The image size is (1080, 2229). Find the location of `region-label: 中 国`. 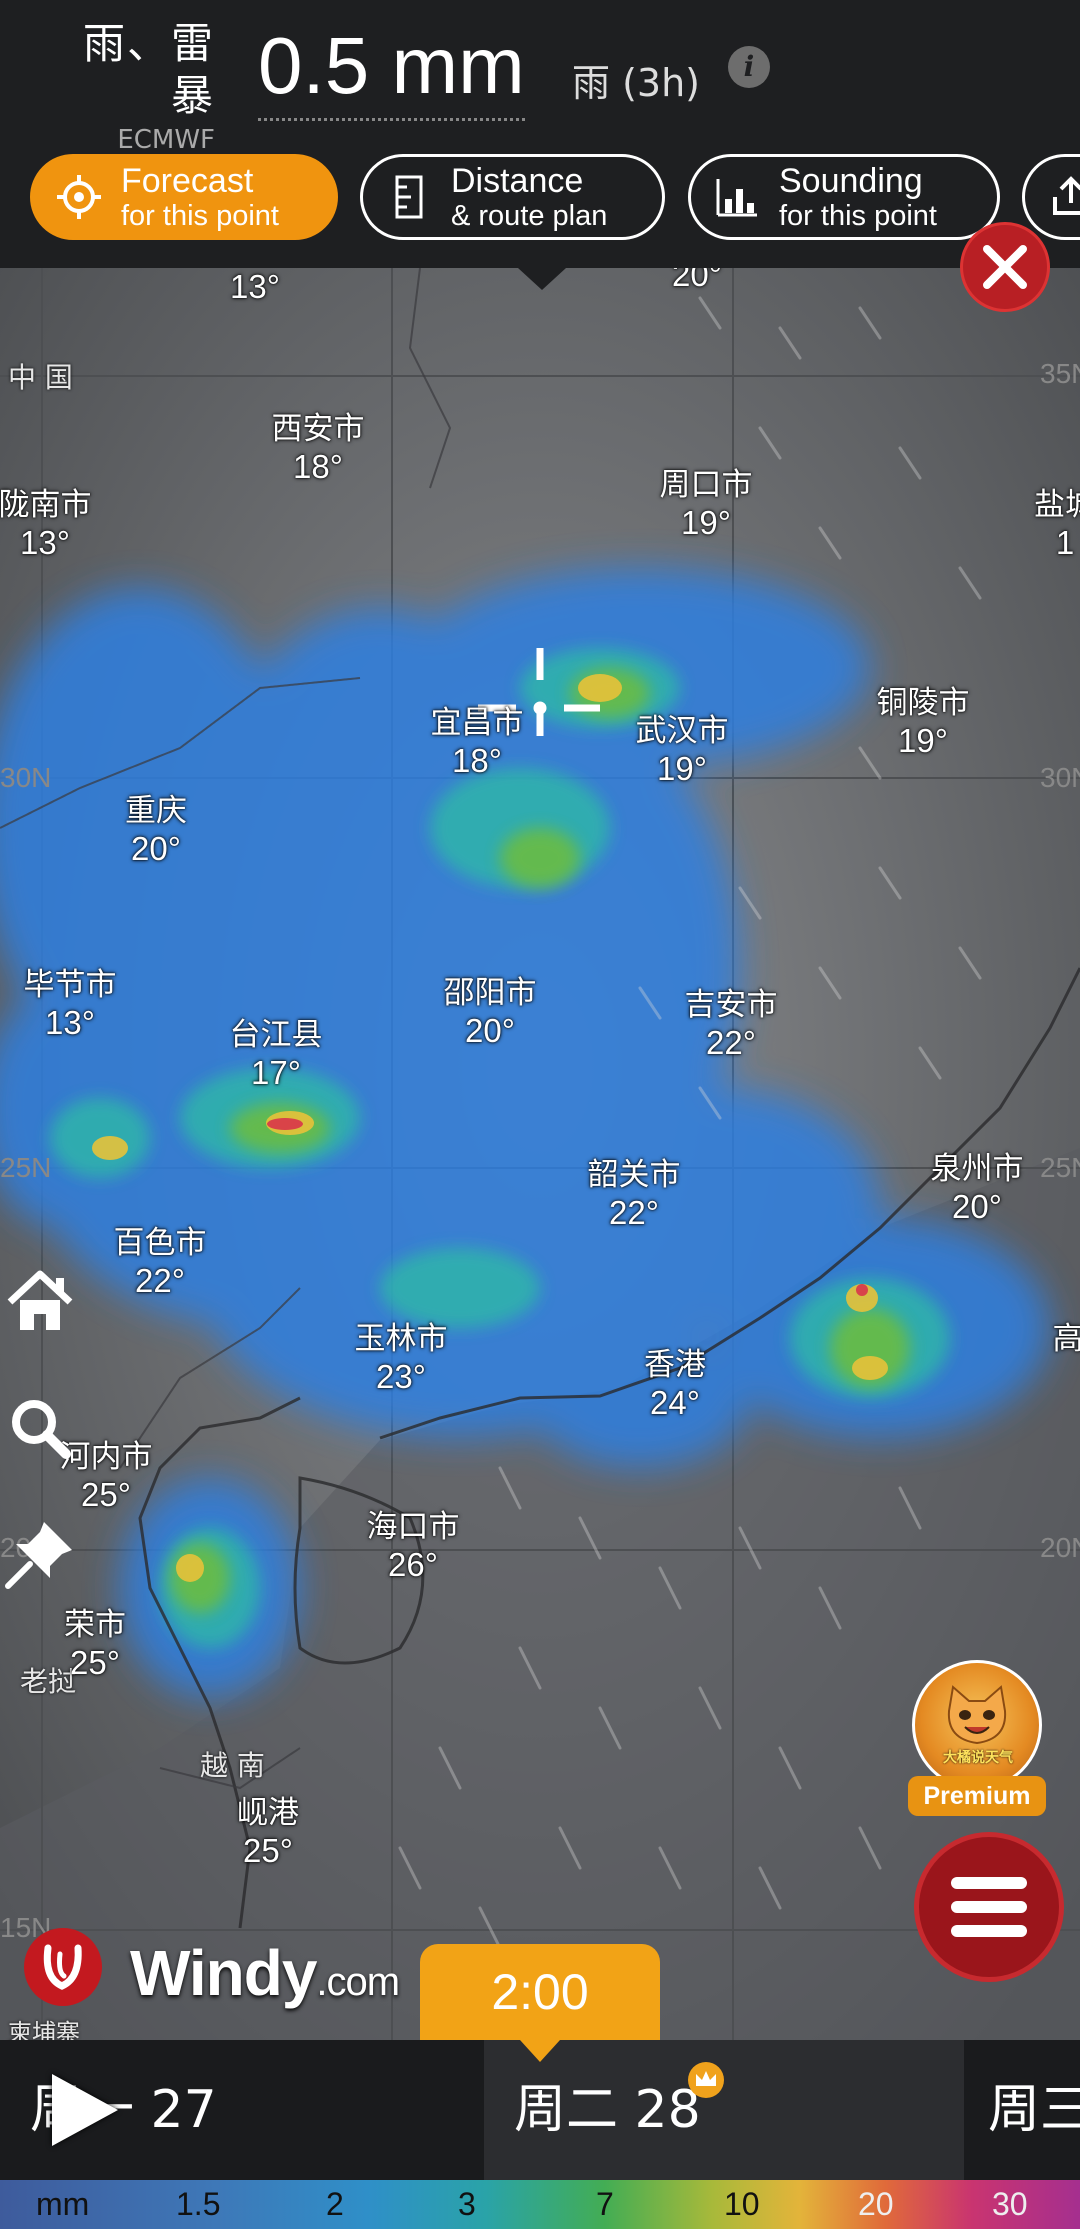

region-label: 中 国 is located at coordinates (40, 377).